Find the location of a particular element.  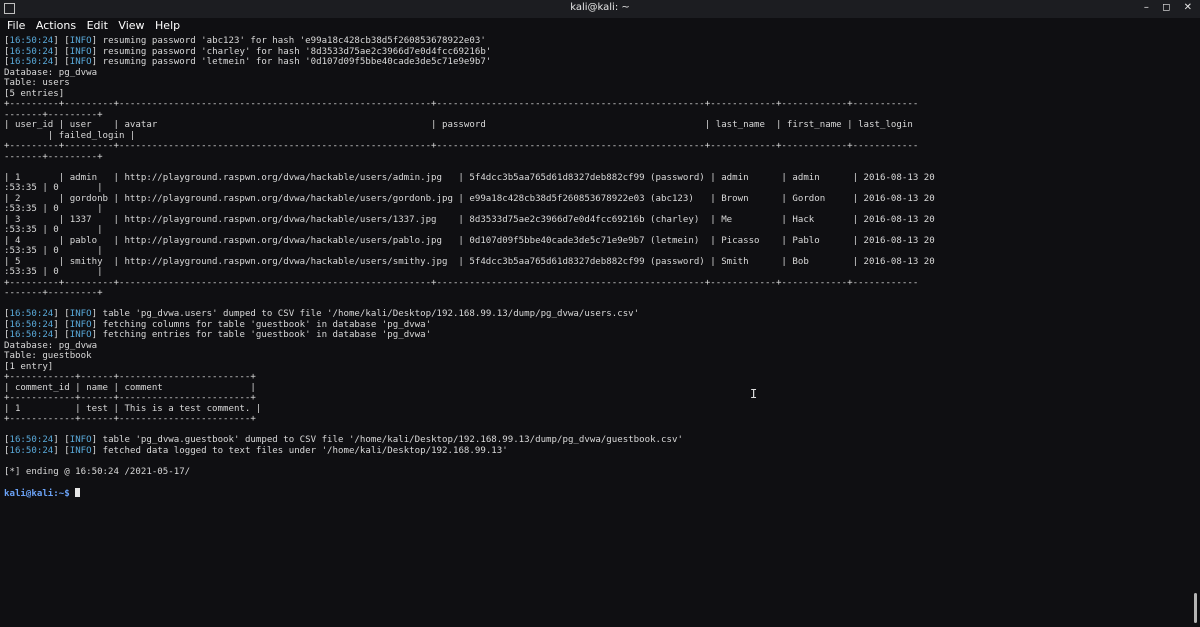

menu-edit: Edit is located at coordinates (94, 25).